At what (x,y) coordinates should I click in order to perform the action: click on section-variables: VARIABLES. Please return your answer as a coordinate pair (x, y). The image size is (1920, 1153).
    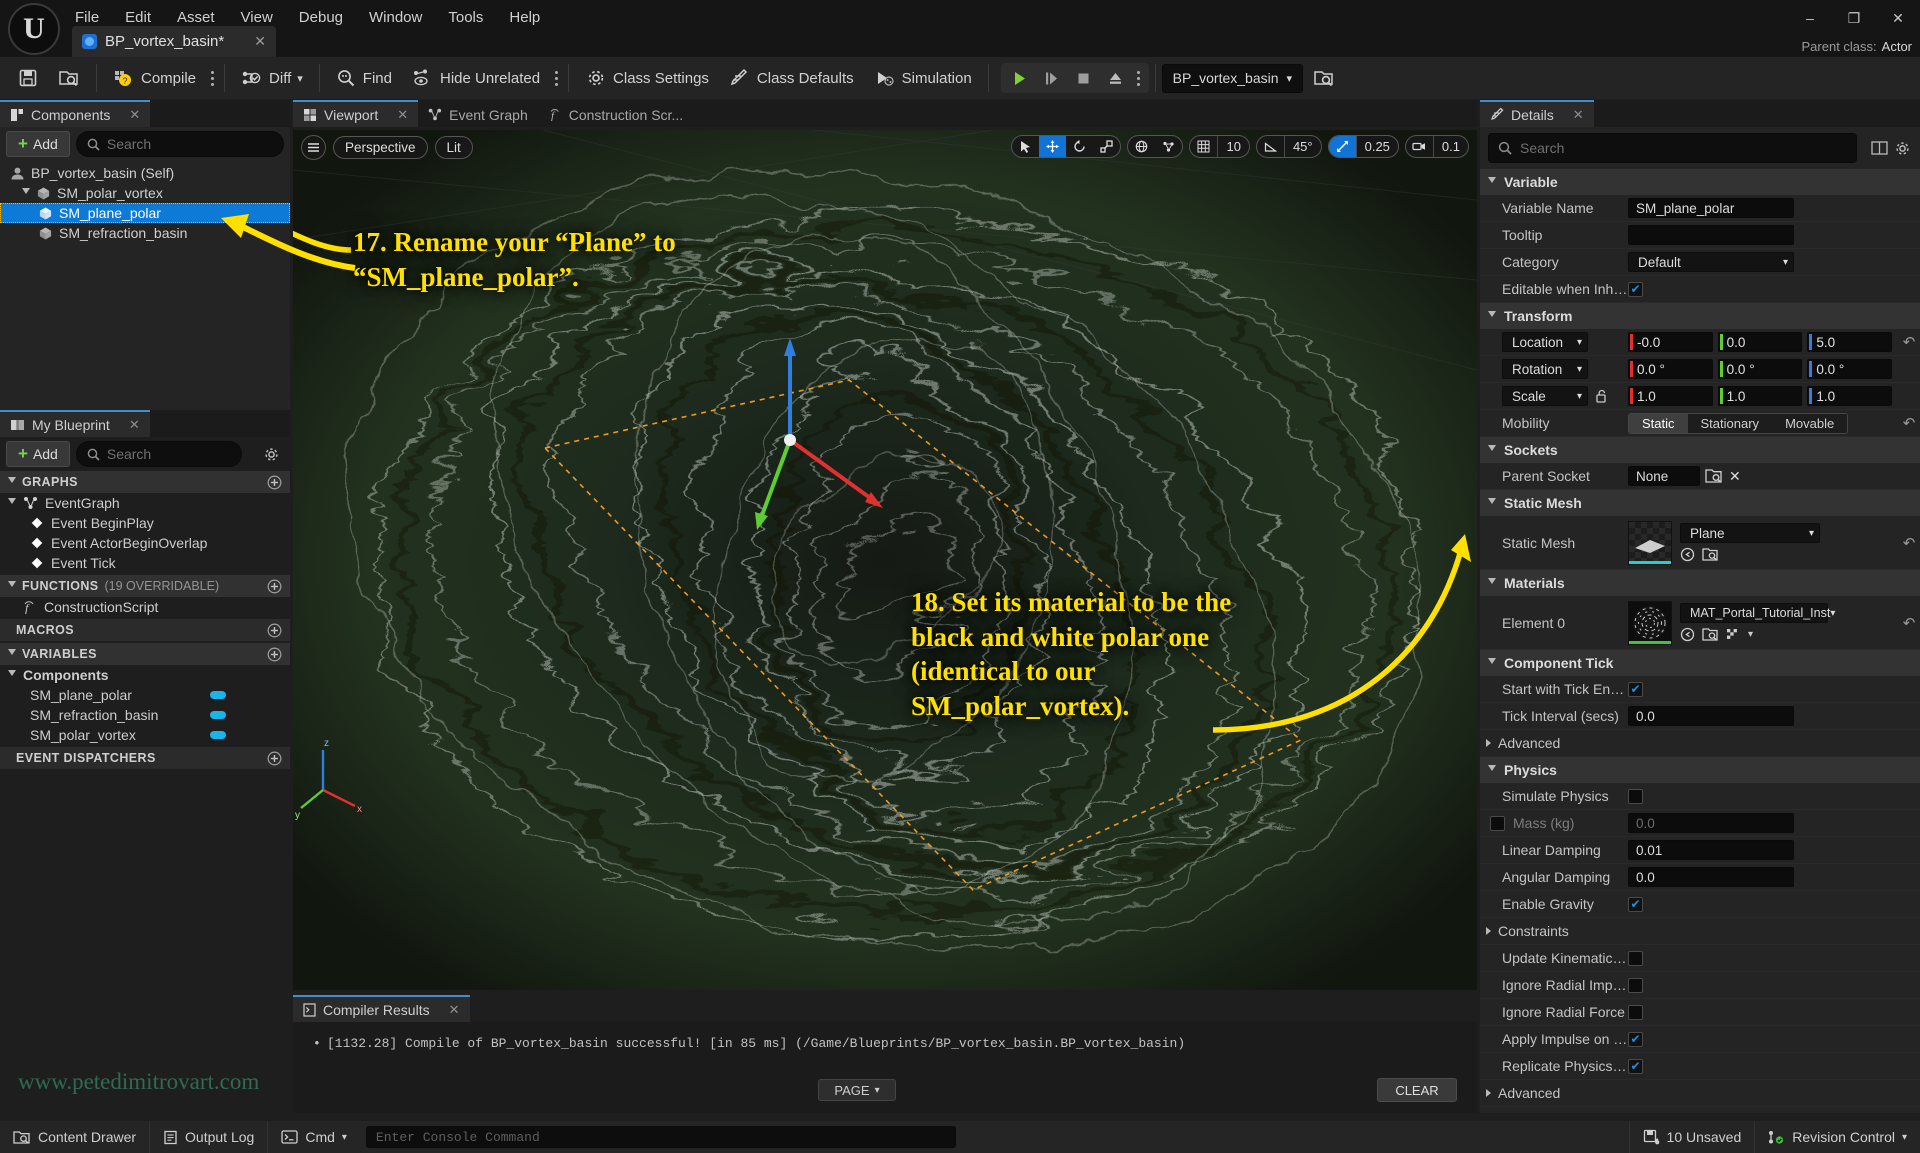
    Looking at the image, I should click on (145, 654).